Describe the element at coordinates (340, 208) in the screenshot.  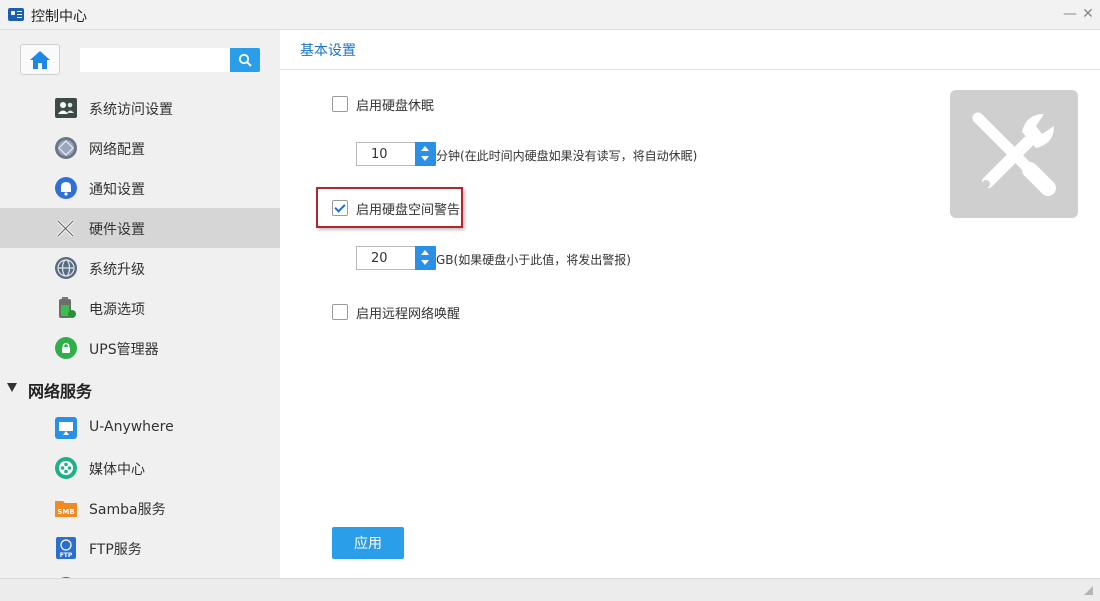
I see `space-warning-checkbox` at that location.